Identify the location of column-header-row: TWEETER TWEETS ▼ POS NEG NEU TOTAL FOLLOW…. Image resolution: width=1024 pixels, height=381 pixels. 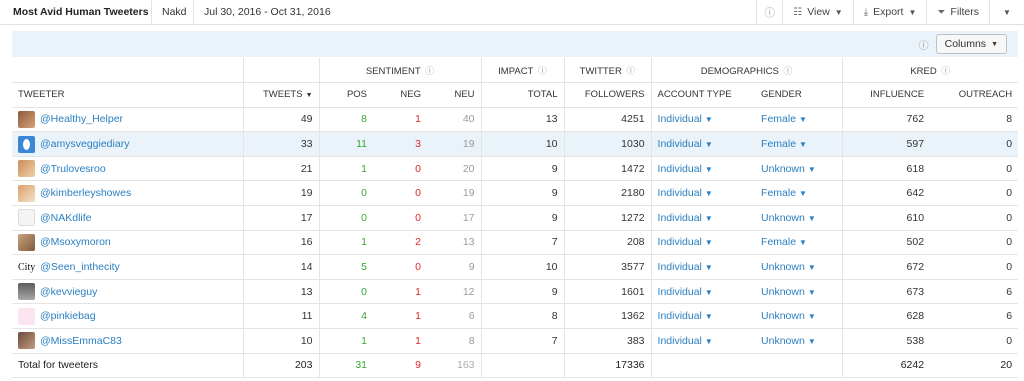
(515, 95).